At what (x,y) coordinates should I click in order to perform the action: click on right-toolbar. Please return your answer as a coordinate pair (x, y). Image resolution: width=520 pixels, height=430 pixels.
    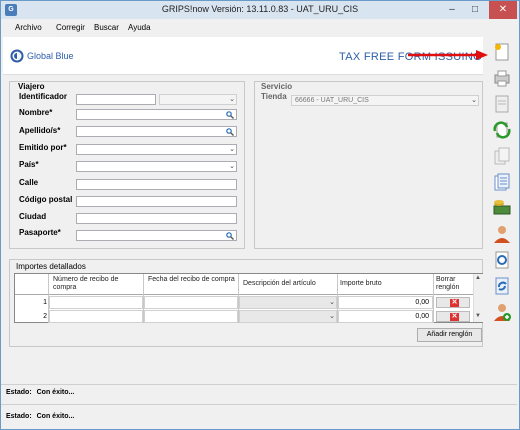
    Looking at the image, I should click on (502, 189).